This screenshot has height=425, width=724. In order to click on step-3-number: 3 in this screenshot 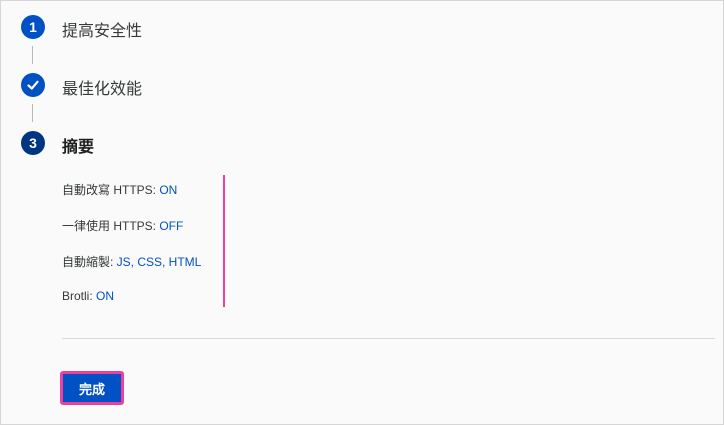, I will do `click(33, 143)`.